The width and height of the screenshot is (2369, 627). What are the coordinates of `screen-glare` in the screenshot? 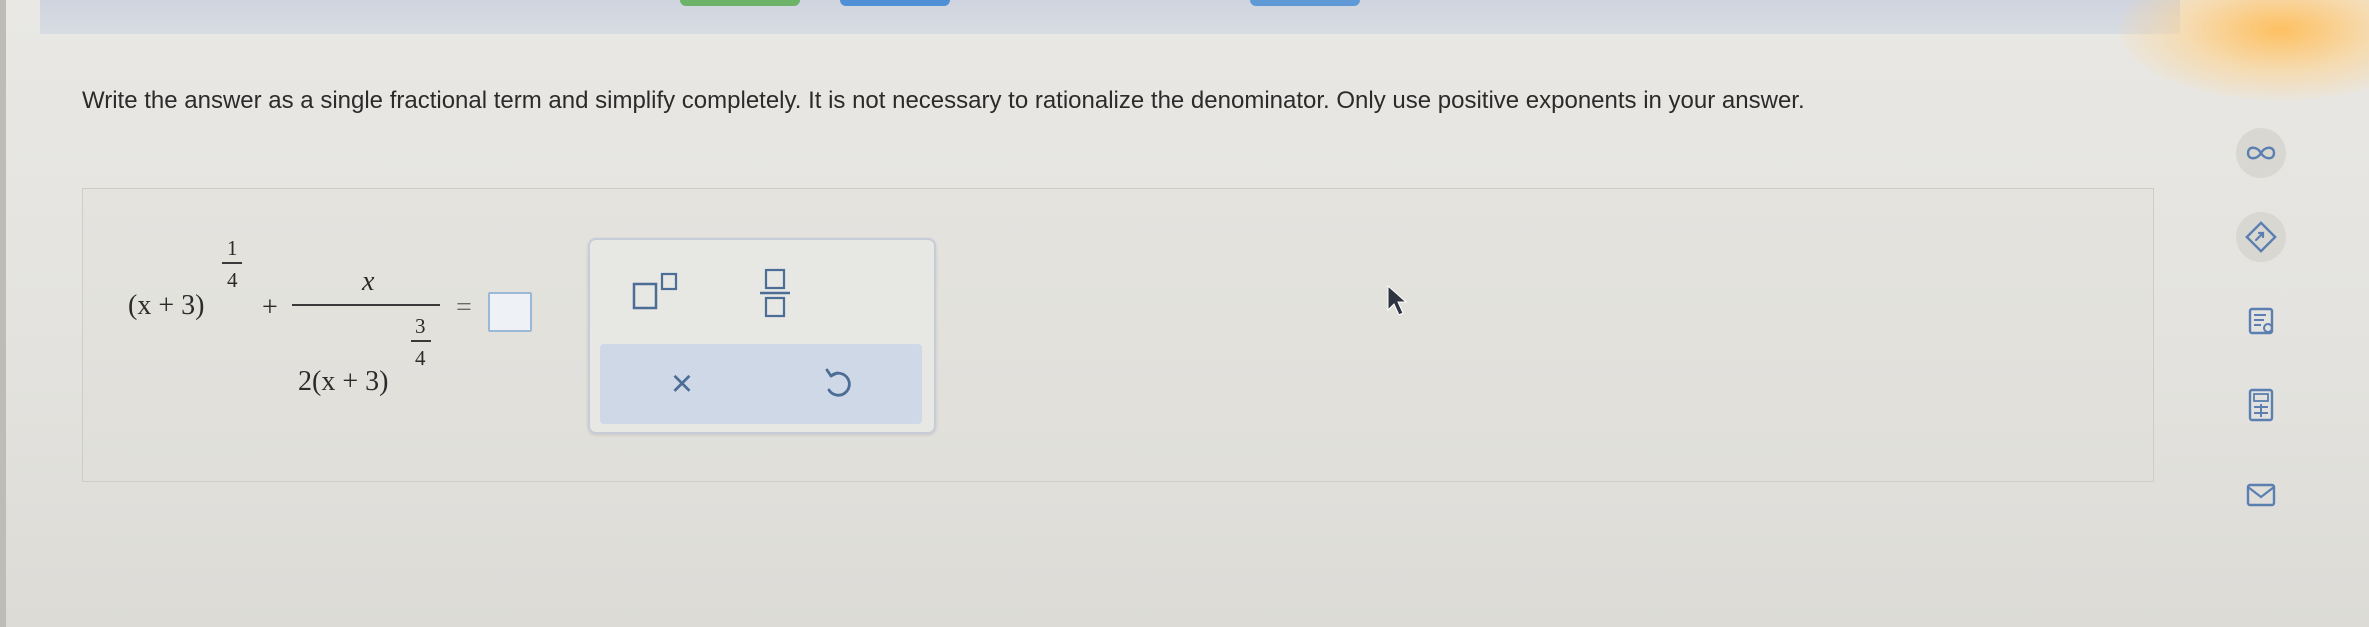 It's located at (2244, 50).